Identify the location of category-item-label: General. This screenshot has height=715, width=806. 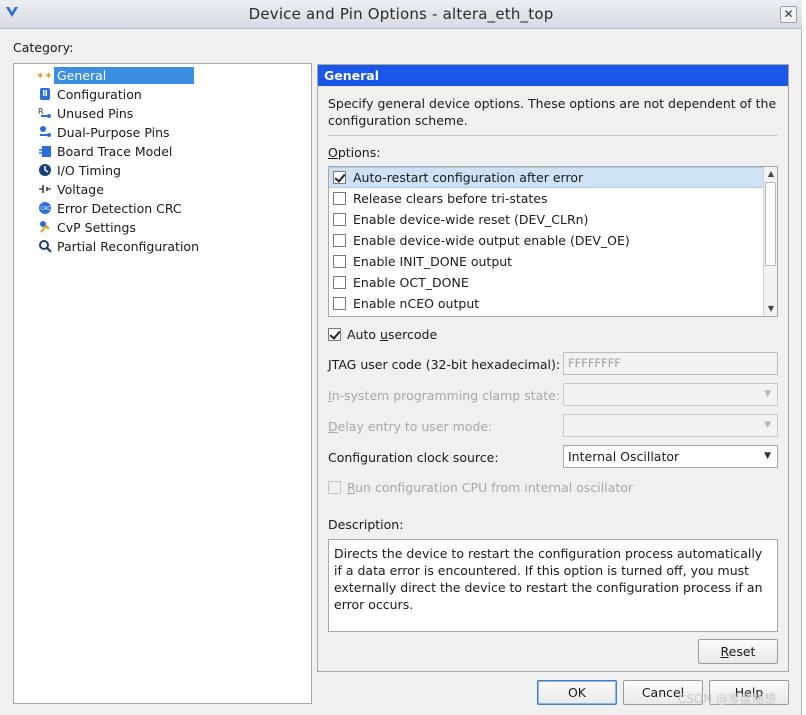
(124, 75).